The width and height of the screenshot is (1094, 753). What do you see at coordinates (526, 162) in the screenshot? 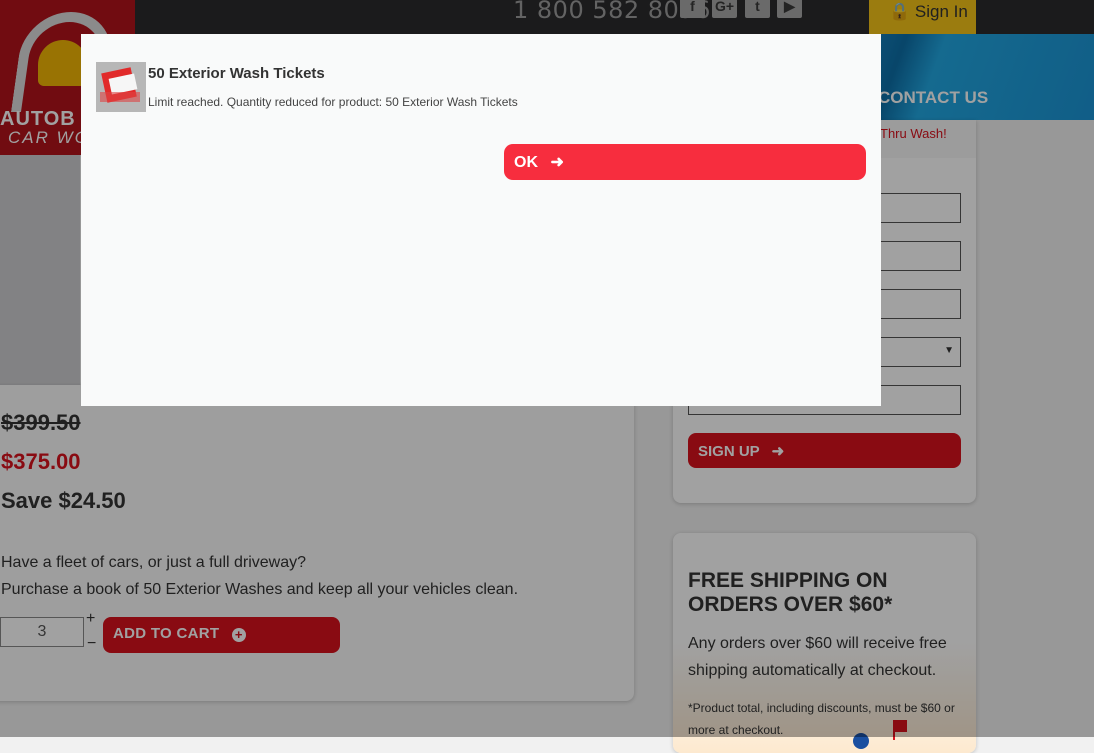
I see `ok-label: OK` at bounding box center [526, 162].